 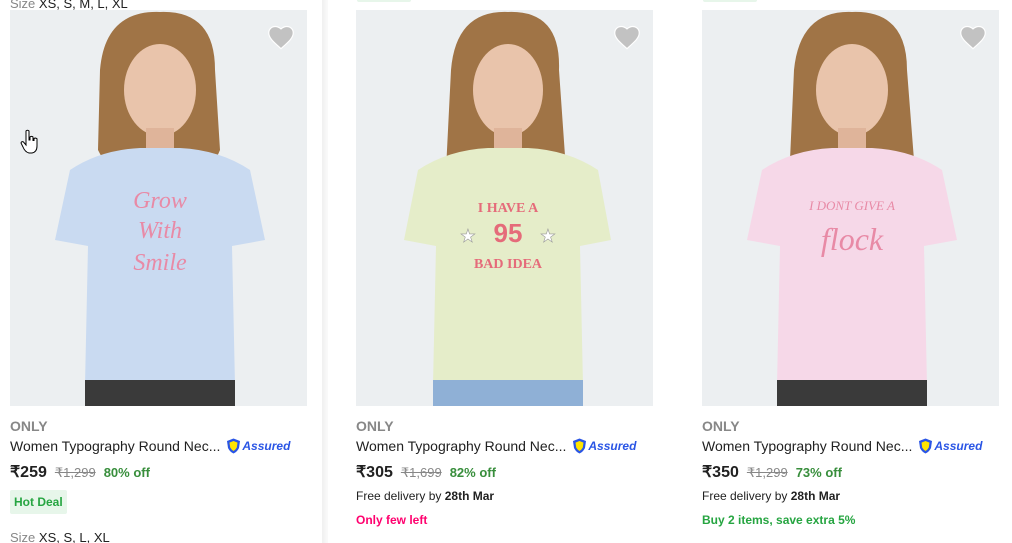 What do you see at coordinates (852, 239) in the screenshot?
I see `svg-text: flock` at bounding box center [852, 239].